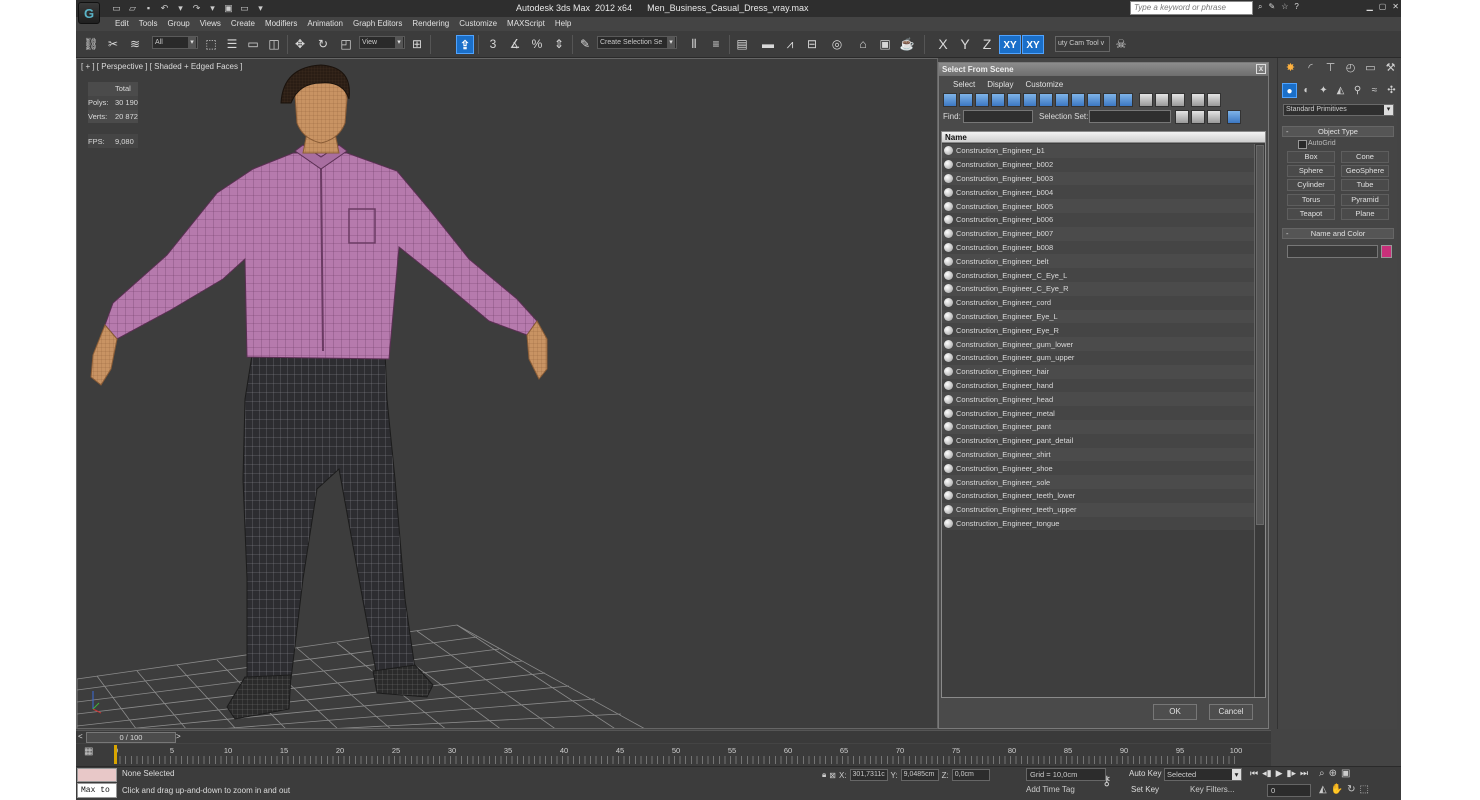  Describe the element at coordinates (965, 44) in the screenshot. I see `axis-y-button: Y` at that location.